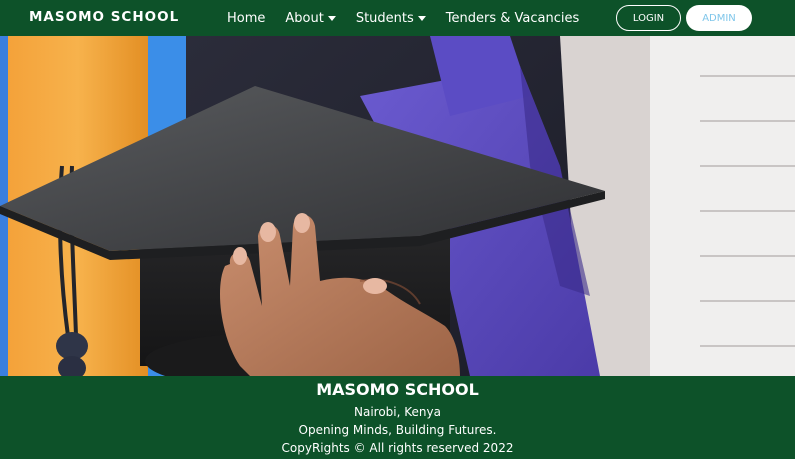 The image size is (795, 459). What do you see at coordinates (104, 17) in the screenshot?
I see `brand-logo: MASOMO SCHOOL` at bounding box center [104, 17].